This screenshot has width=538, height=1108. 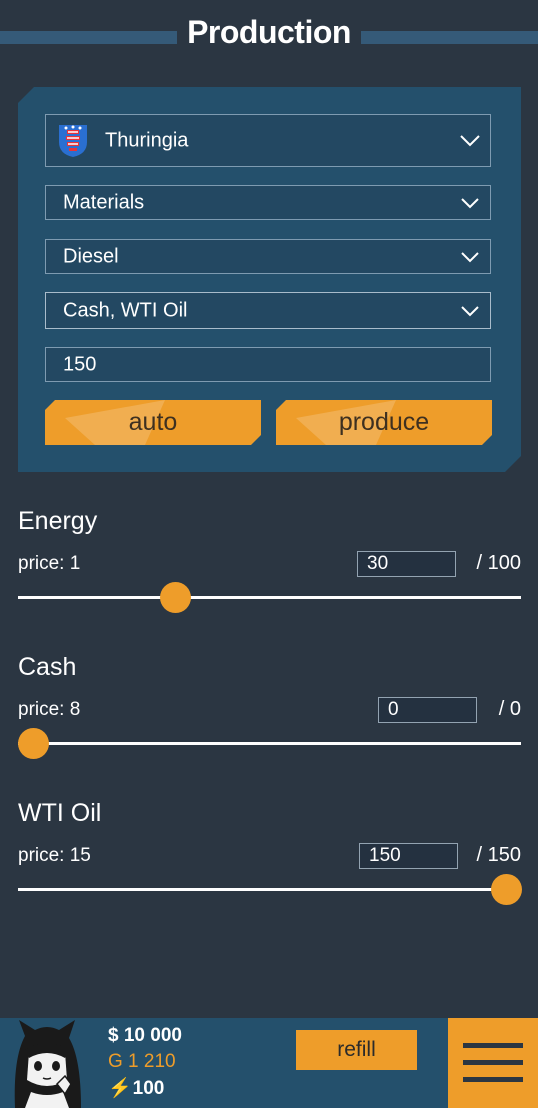 I want to click on energy-value: 100, so click(x=148, y=1088).